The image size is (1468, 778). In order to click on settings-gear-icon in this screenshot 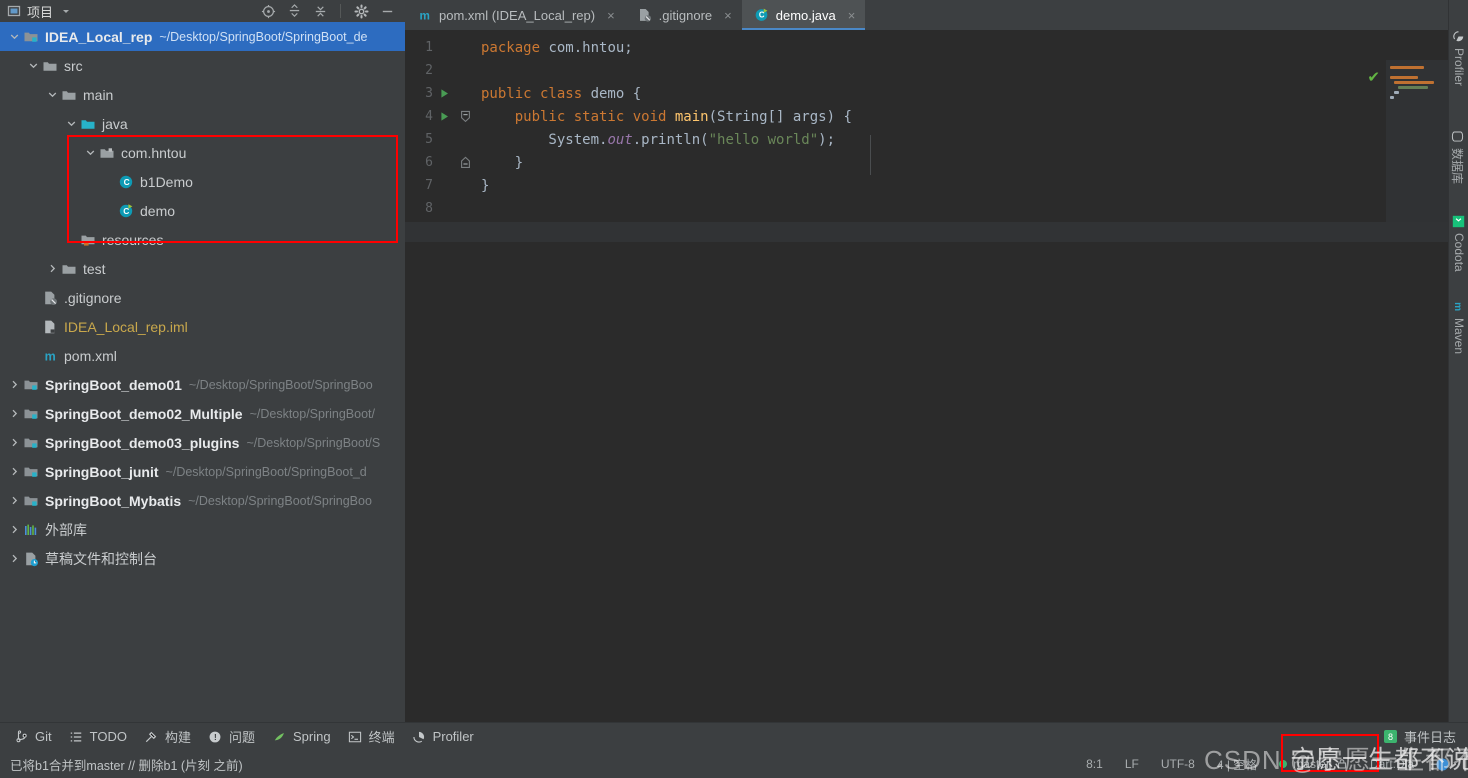, I will do `click(361, 11)`.